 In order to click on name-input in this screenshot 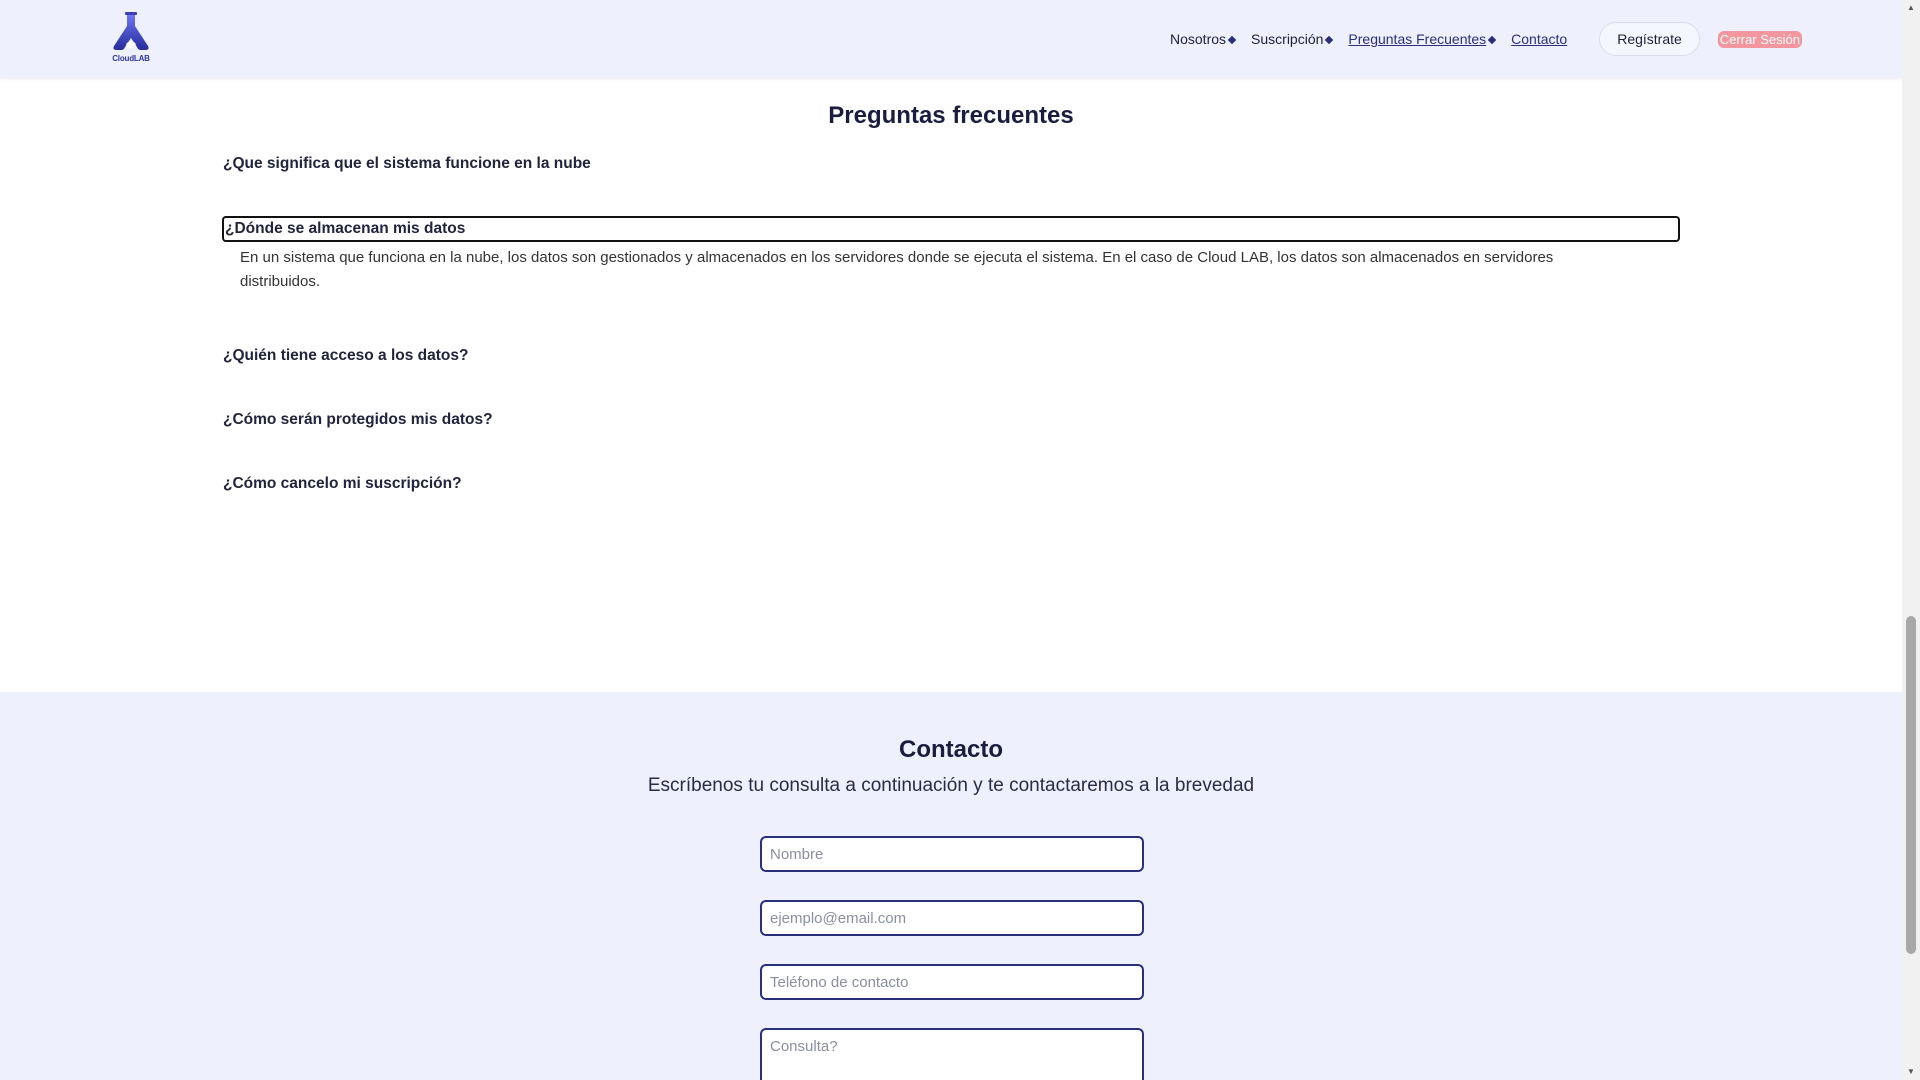, I will do `click(952, 854)`.